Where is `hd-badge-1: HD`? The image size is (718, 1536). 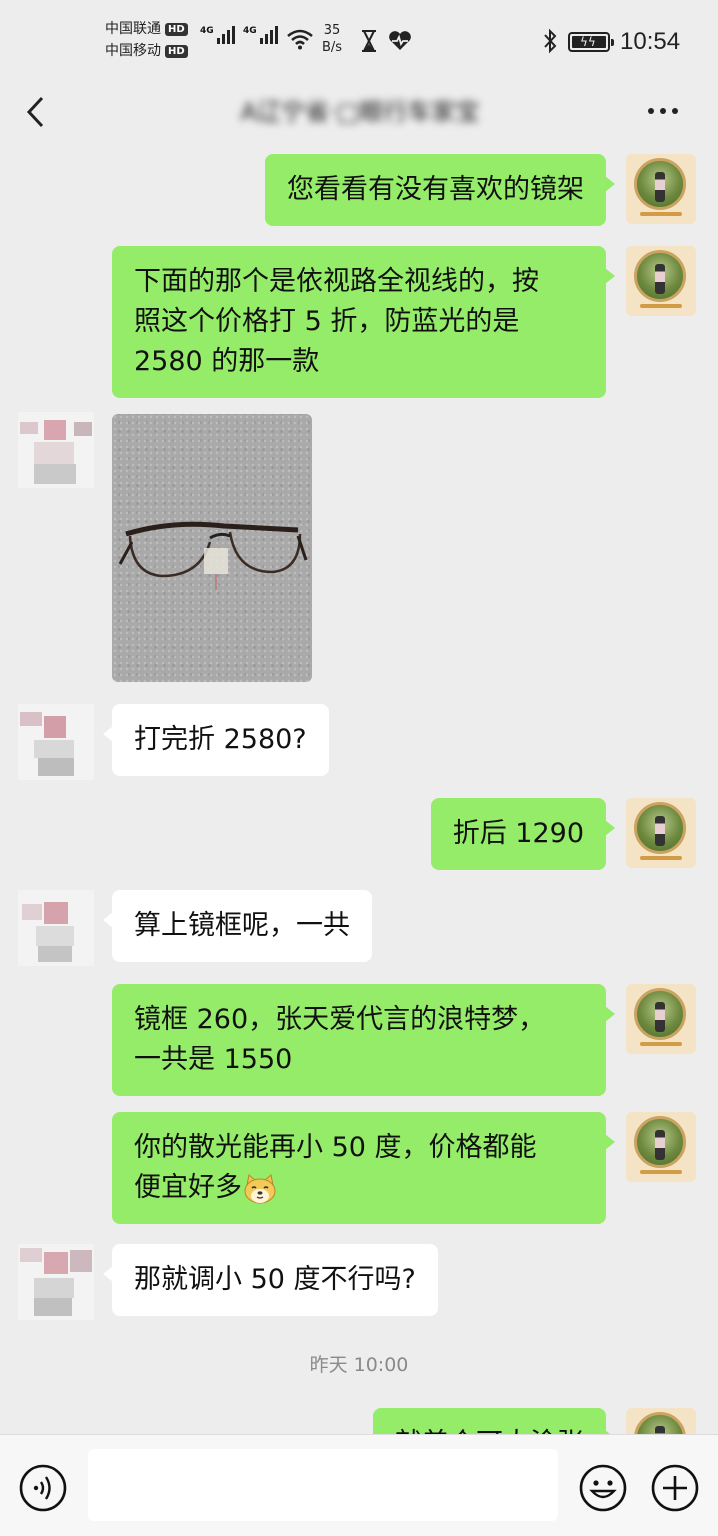
hd-badge-1: HD is located at coordinates (176, 29).